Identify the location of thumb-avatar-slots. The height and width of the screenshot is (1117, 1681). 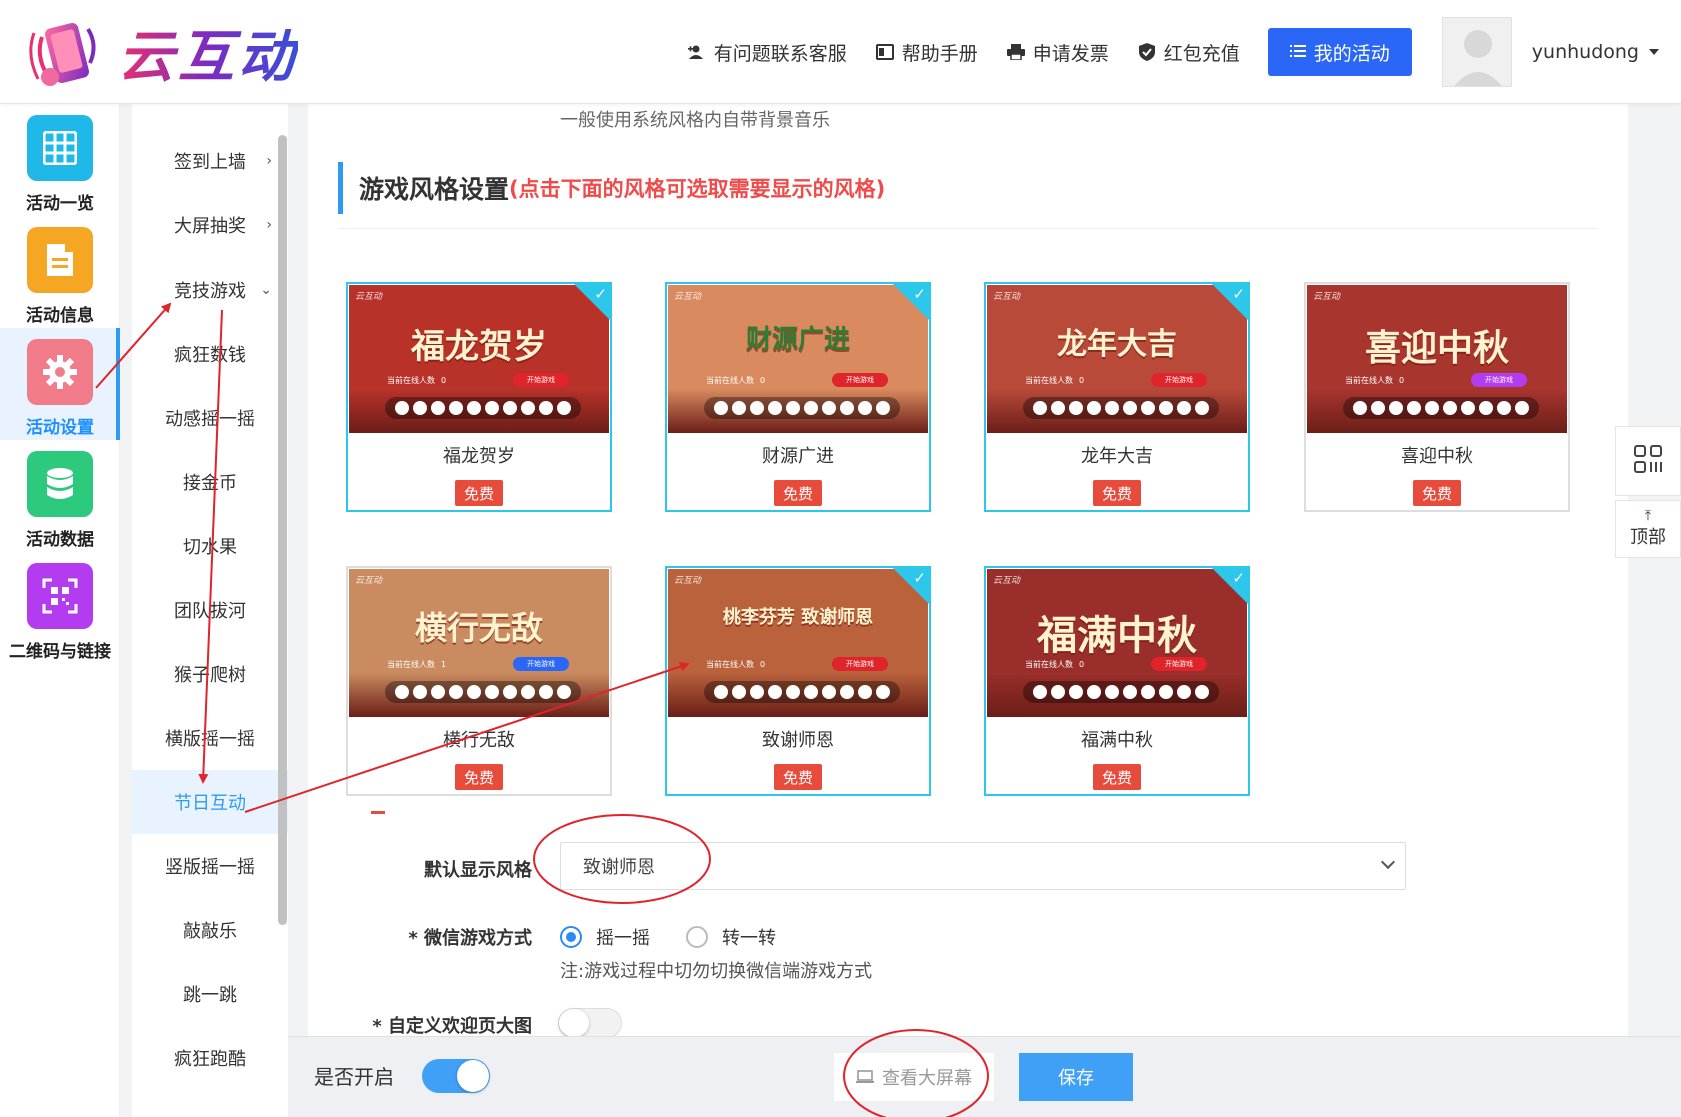
(802, 692).